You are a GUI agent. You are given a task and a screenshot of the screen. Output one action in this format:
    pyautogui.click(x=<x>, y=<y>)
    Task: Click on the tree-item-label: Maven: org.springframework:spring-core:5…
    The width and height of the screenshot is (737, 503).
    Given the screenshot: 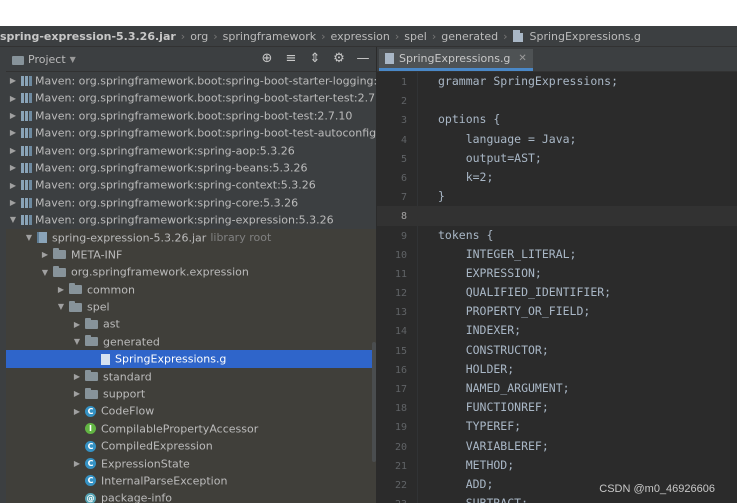 What is the action you would take?
    pyautogui.click(x=167, y=203)
    